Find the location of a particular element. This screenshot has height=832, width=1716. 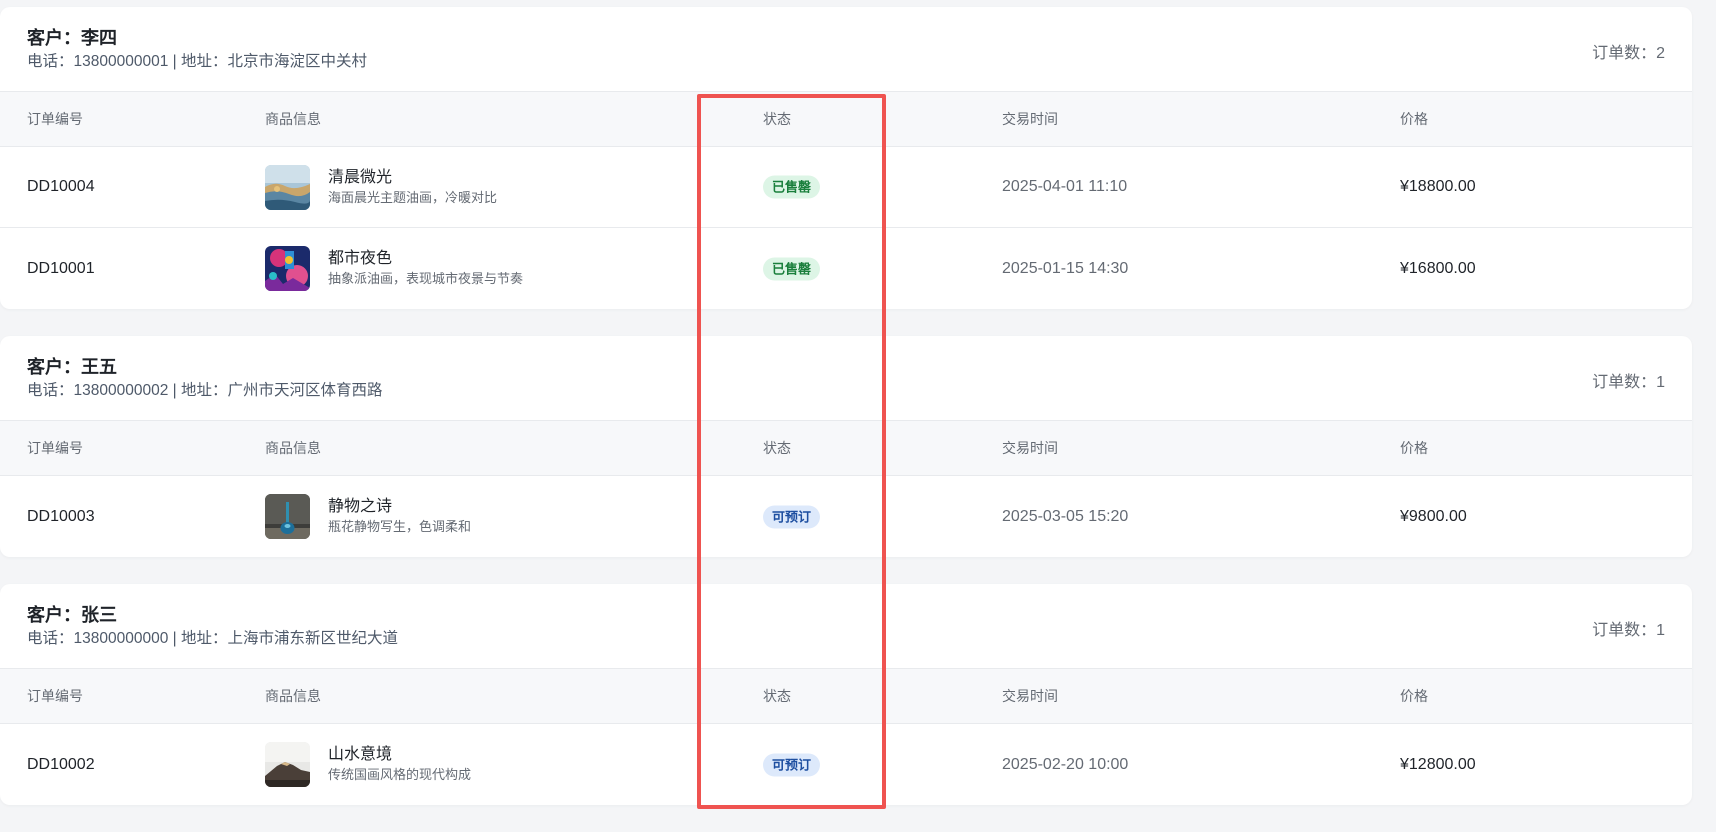

customer-name: 客户：王五 is located at coordinates (72, 367).